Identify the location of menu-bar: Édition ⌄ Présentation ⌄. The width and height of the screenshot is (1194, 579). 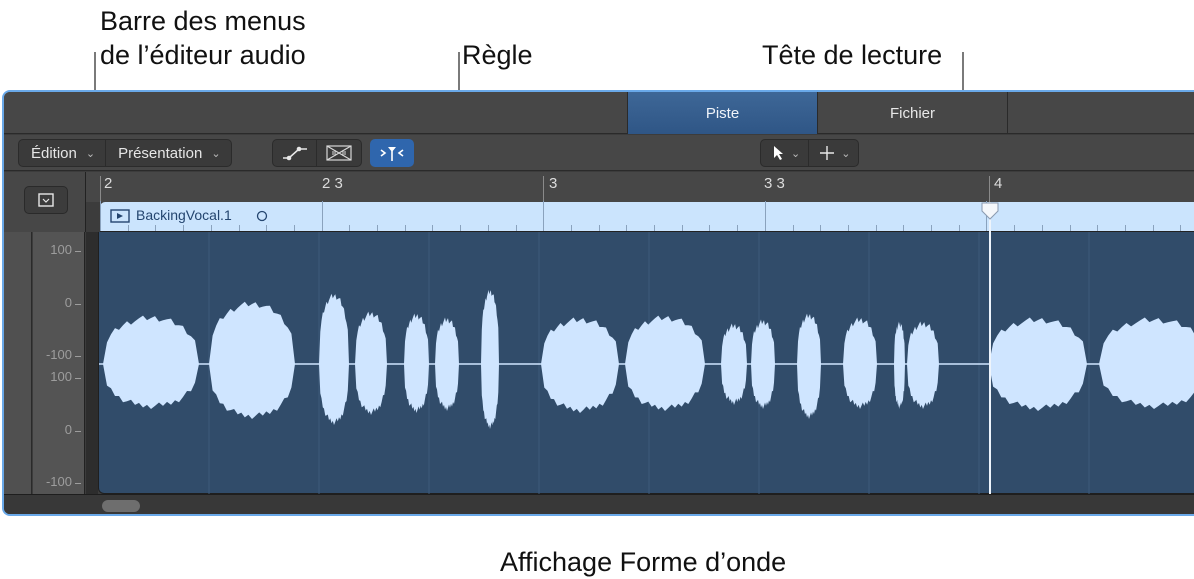
(125, 153).